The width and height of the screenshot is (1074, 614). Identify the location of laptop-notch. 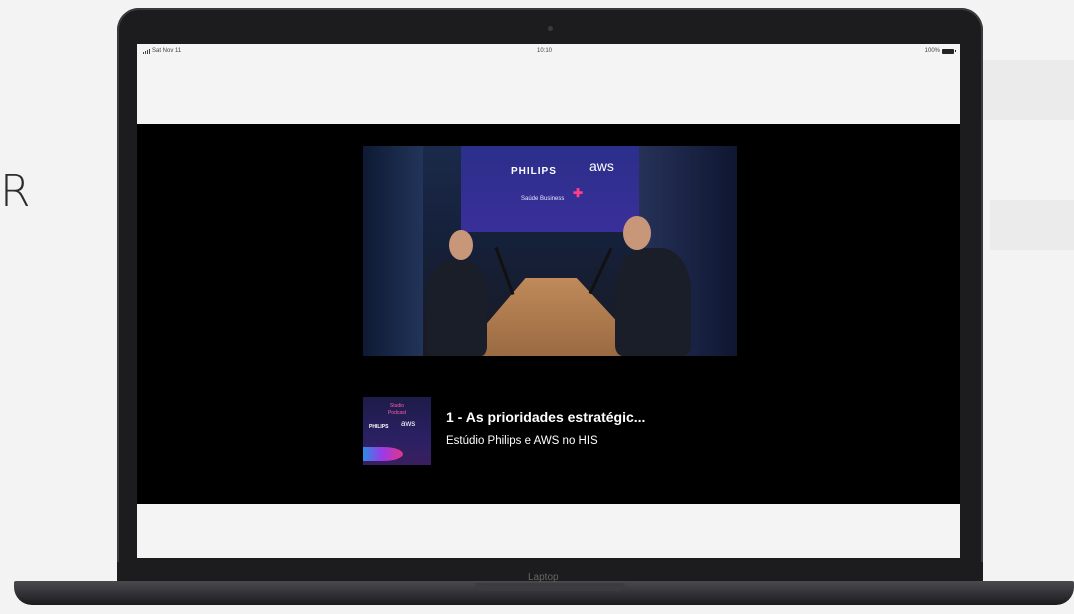
(550, 587).